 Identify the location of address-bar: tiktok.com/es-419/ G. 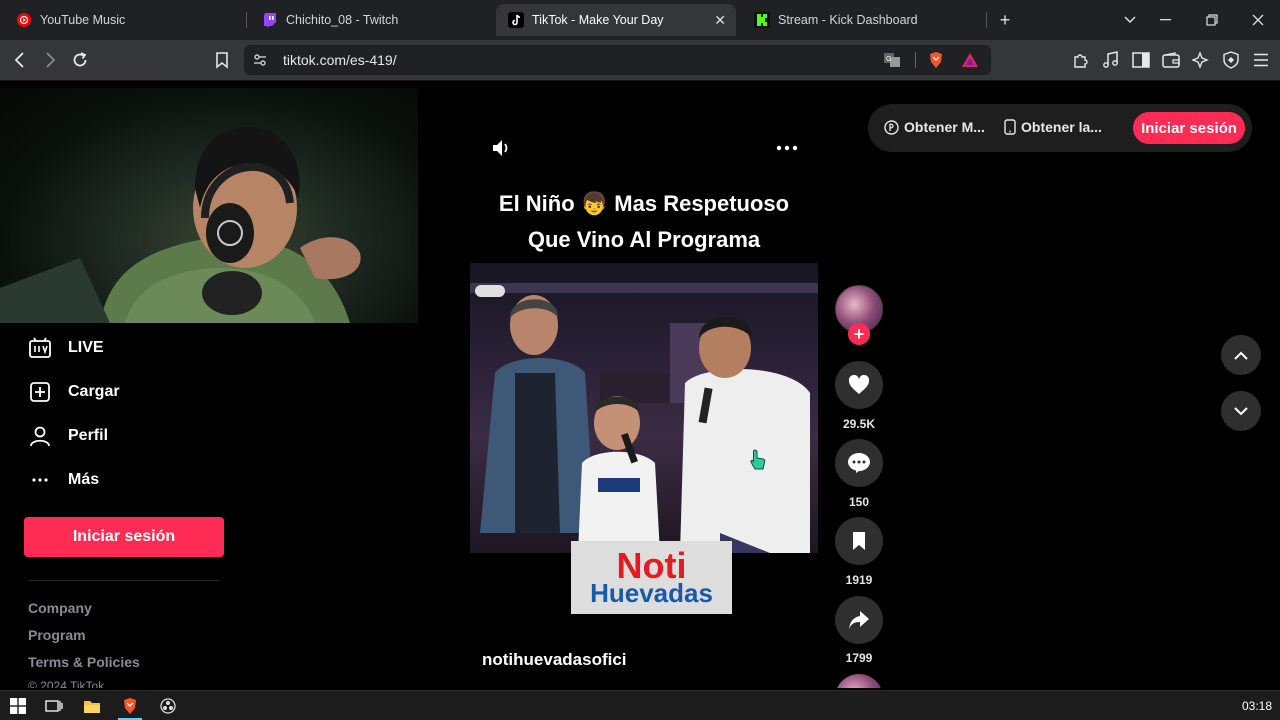
(617, 60).